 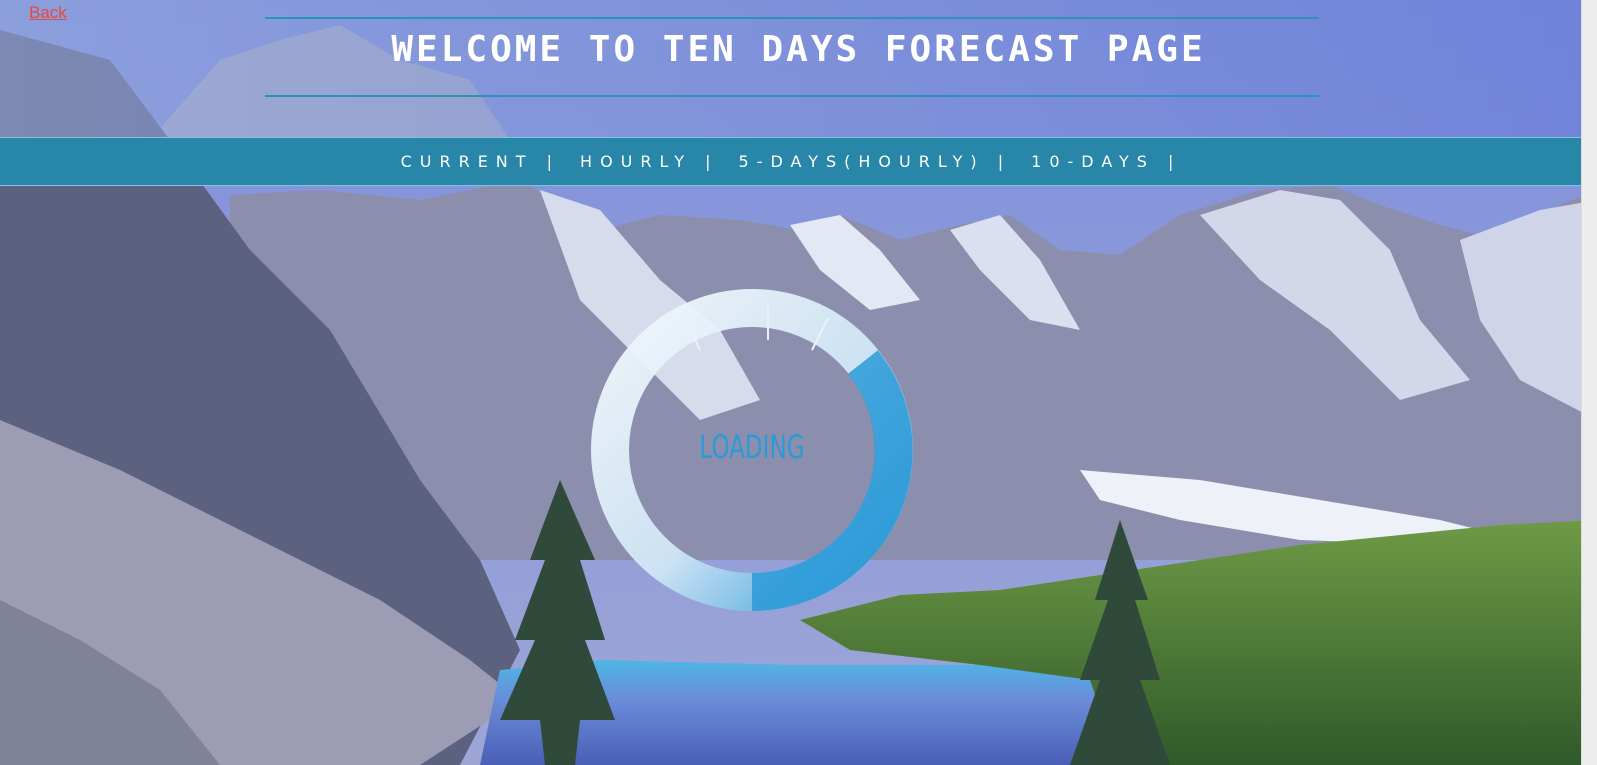 I want to click on nav-item-current: CURRENT |, so click(x=480, y=161).